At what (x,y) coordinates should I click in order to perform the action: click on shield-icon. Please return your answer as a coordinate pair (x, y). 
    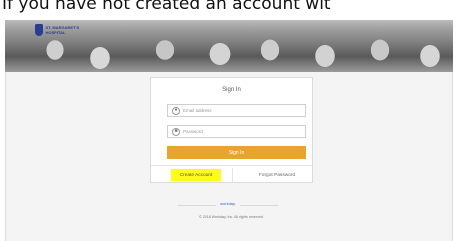
    Looking at the image, I should click on (39, 30).